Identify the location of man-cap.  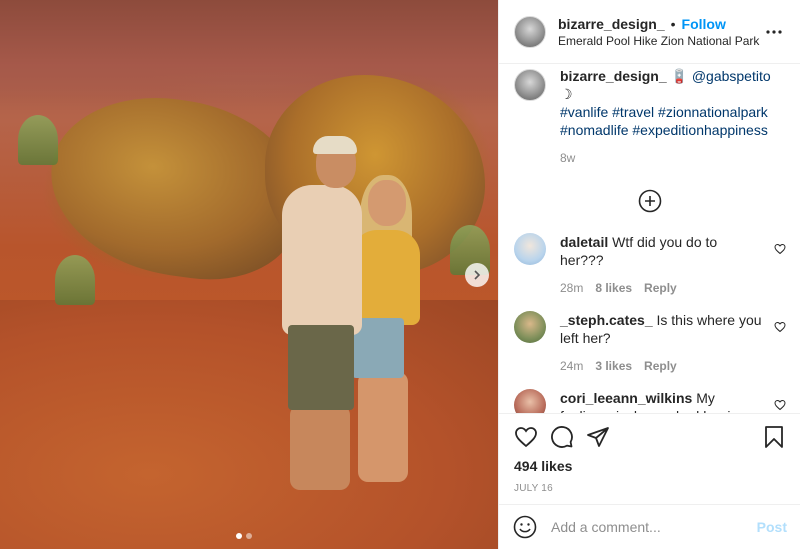
(335, 145).